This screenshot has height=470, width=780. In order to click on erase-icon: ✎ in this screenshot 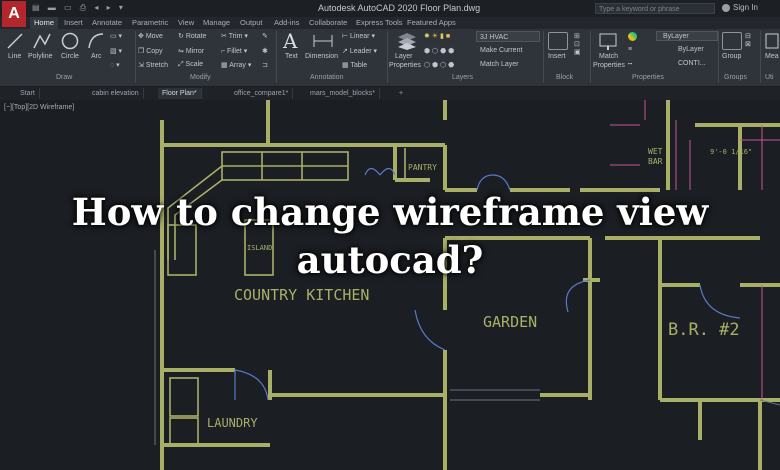, I will do `click(265, 36)`.